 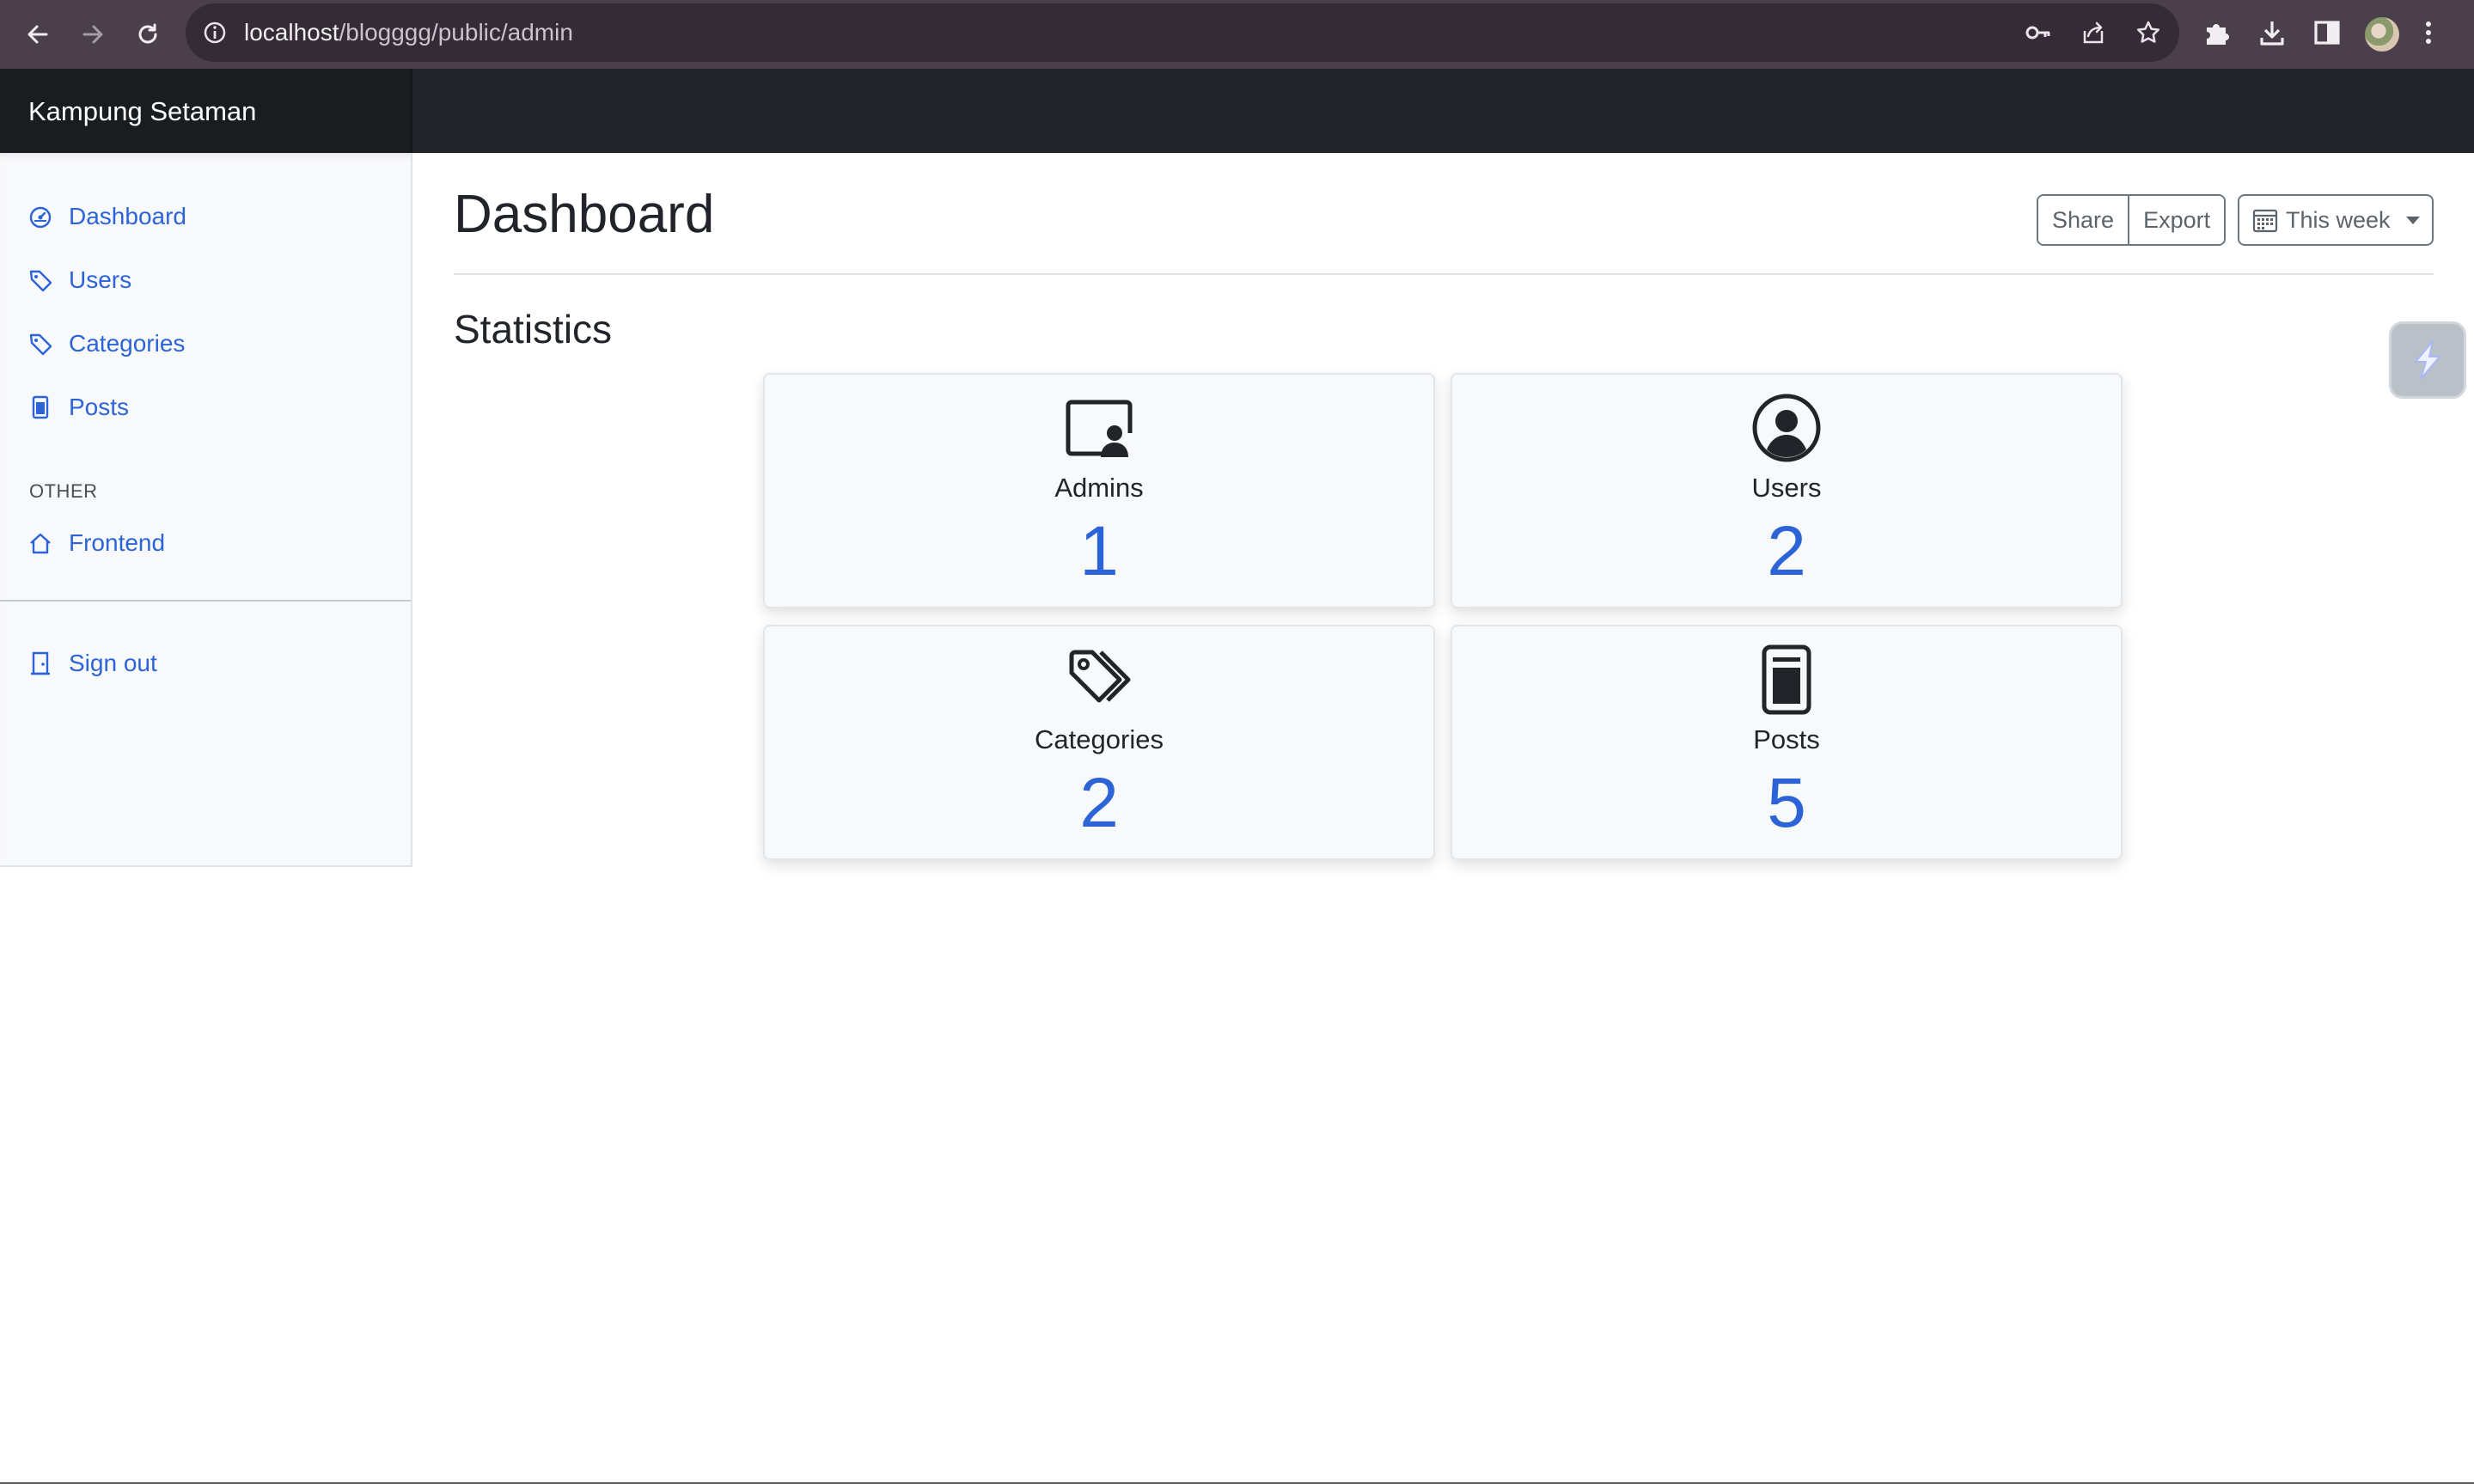 I want to click on speedometer-icon, so click(x=40, y=217).